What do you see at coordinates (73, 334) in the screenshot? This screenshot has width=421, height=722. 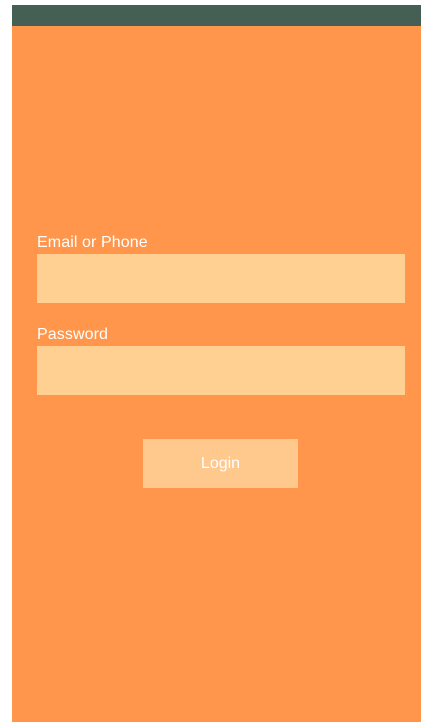 I see `password-label: Password` at bounding box center [73, 334].